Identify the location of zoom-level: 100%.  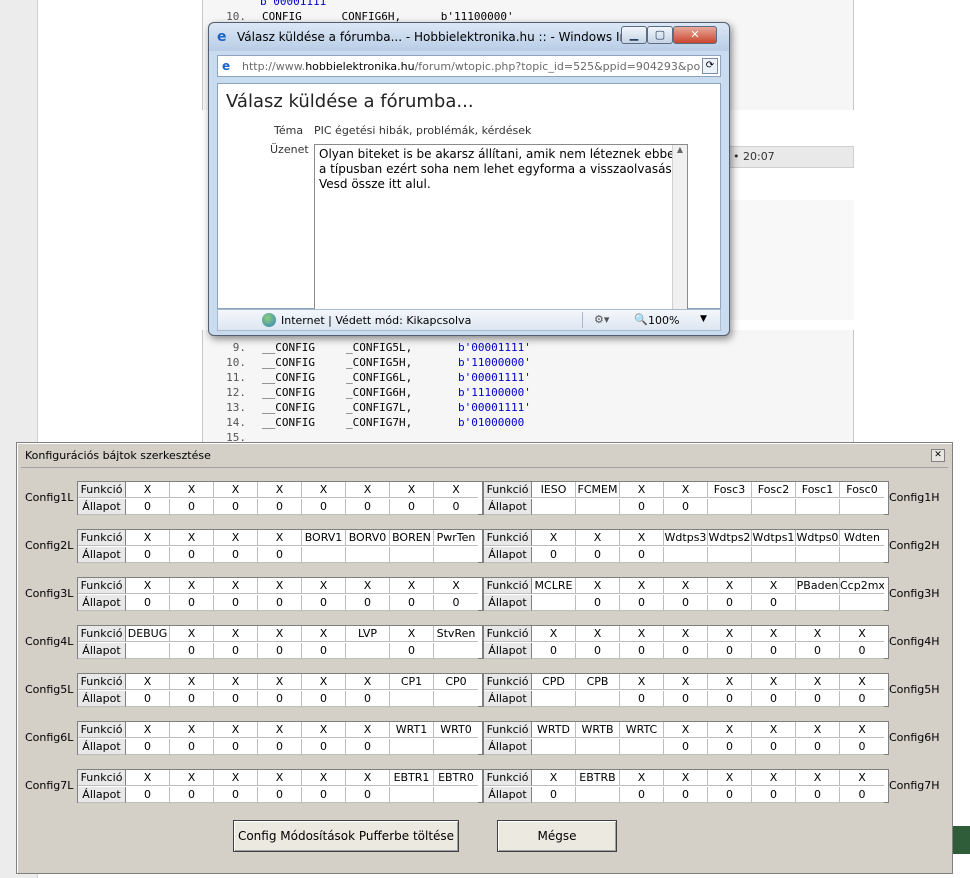
(663, 320).